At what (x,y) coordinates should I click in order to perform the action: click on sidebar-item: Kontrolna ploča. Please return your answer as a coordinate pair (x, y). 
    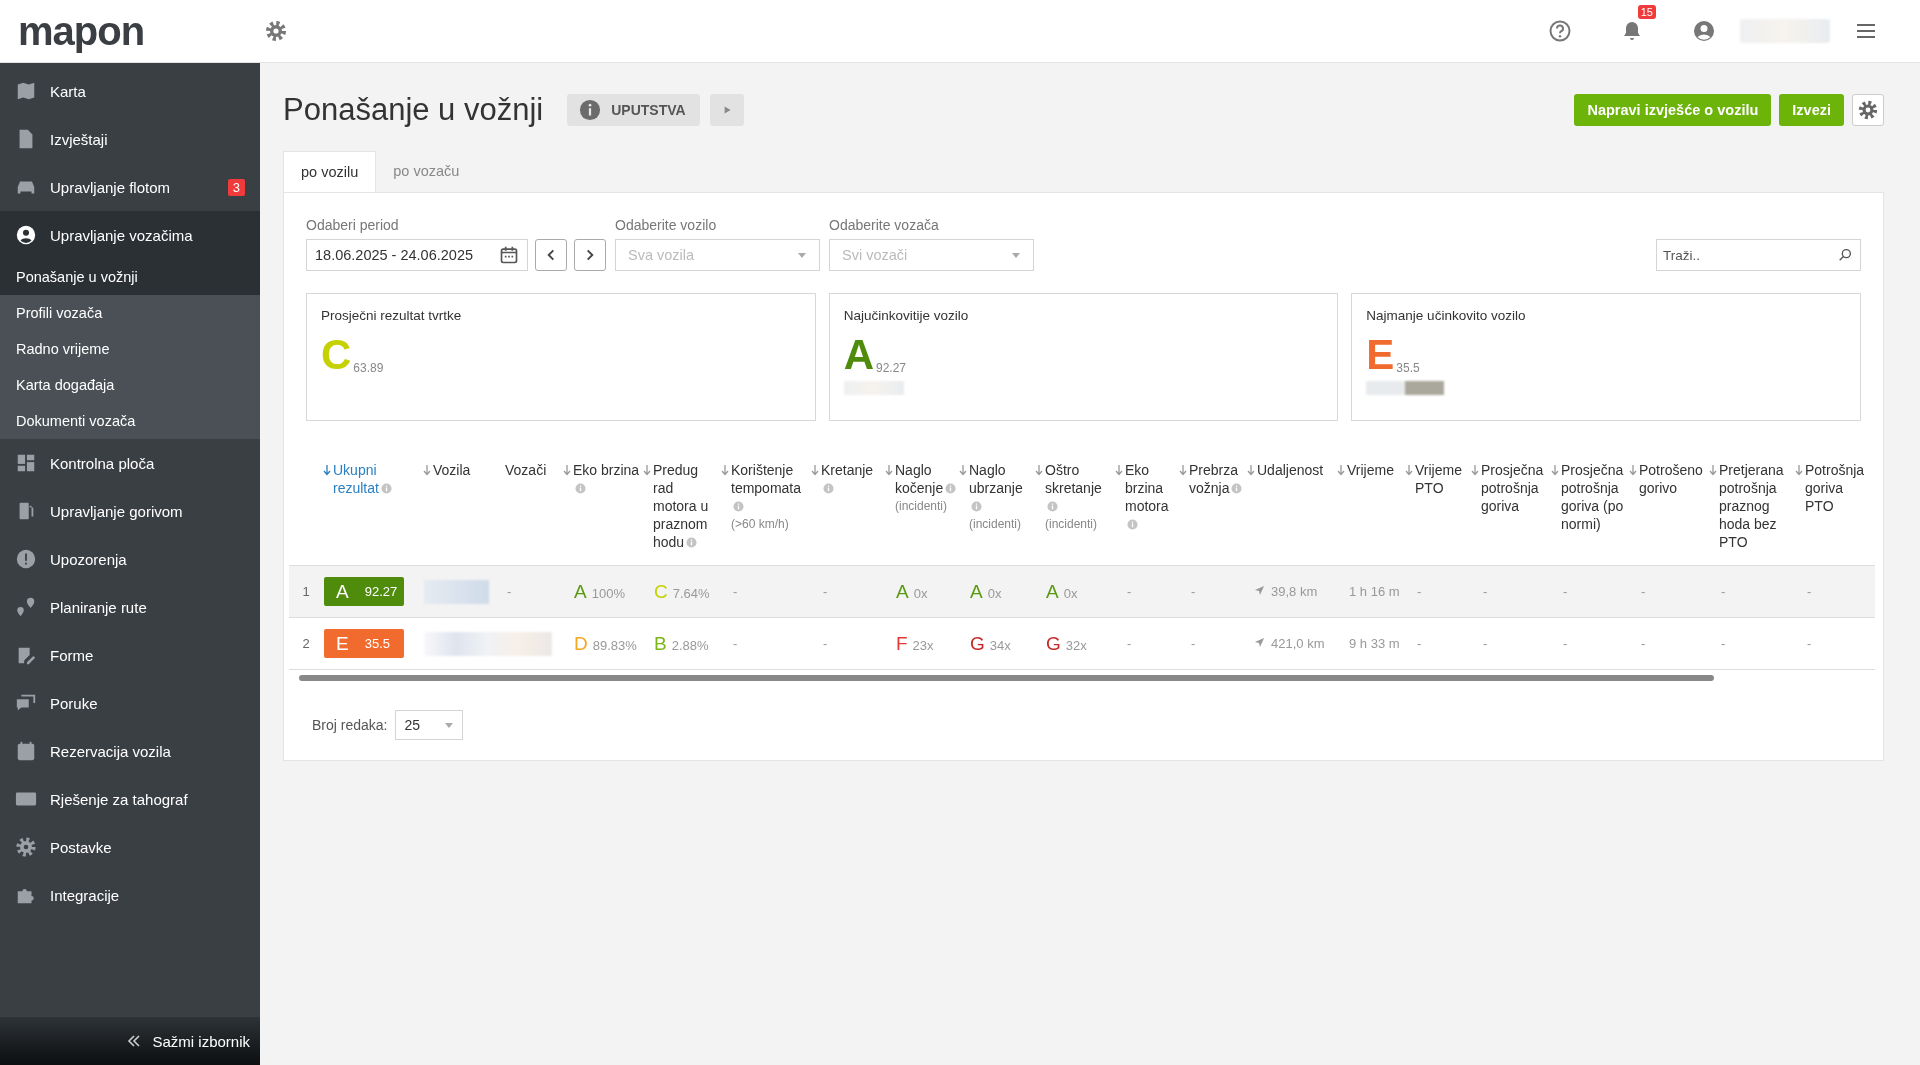
    Looking at the image, I should click on (130, 463).